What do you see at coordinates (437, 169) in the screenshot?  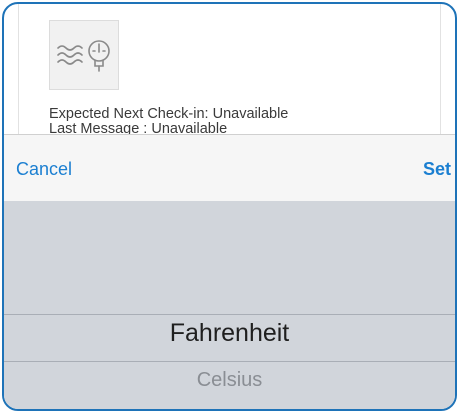 I see `set-button: Set` at bounding box center [437, 169].